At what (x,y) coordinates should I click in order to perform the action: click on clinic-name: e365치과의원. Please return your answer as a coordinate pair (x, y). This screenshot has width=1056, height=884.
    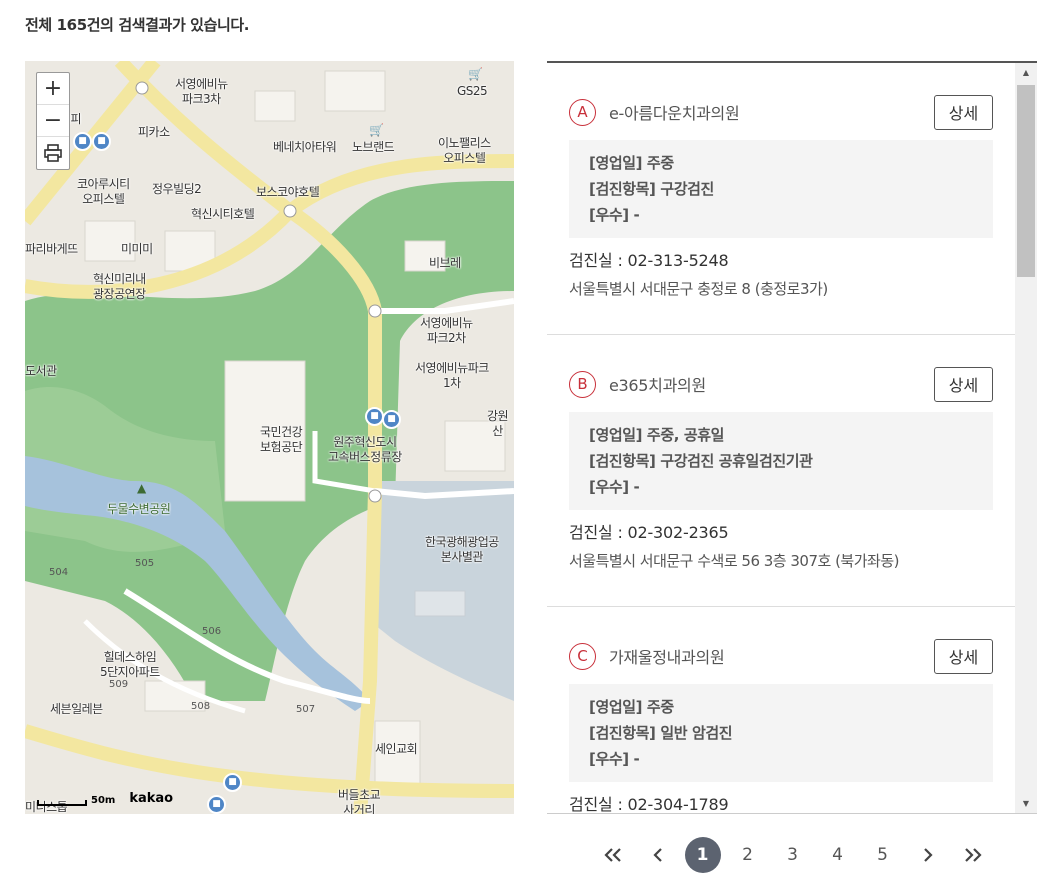
    Looking at the image, I should click on (771, 384).